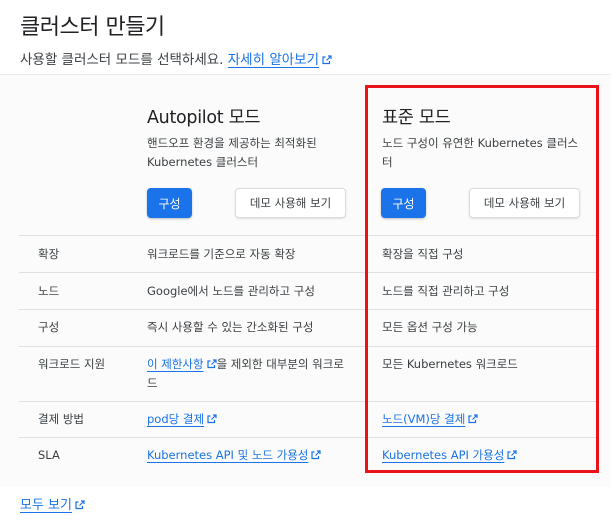 The width and height of the screenshot is (613, 515). What do you see at coordinates (52, 503) in the screenshot?
I see `see-all-link: 모두 보기` at bounding box center [52, 503].